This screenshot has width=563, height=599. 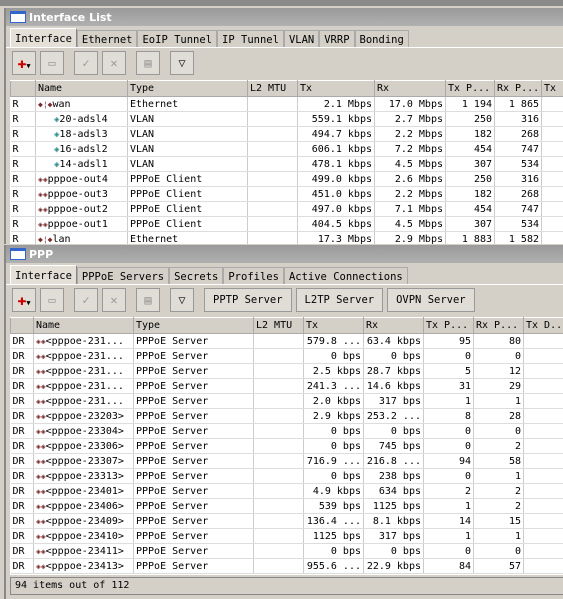 What do you see at coordinates (410, 119) in the screenshot?
I see `rx-cell: 2.7 Mbps` at bounding box center [410, 119].